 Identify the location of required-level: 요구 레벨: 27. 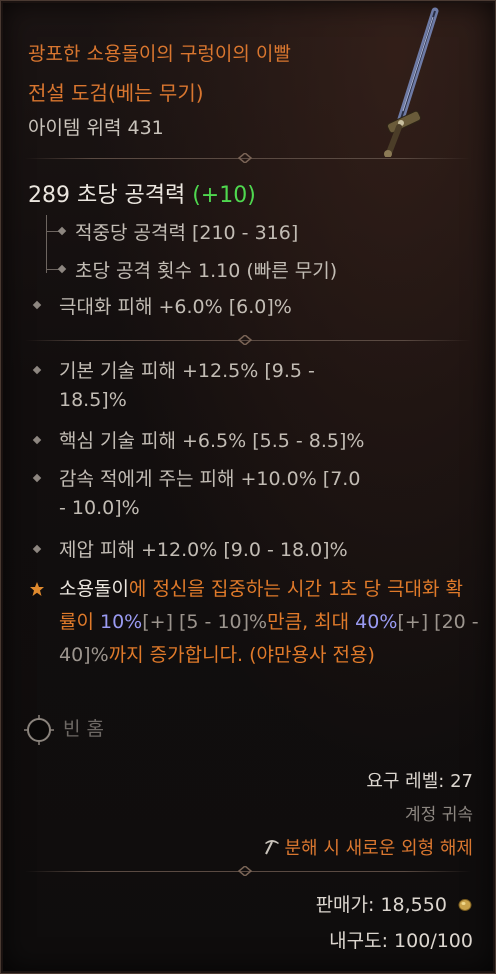
(419, 781).